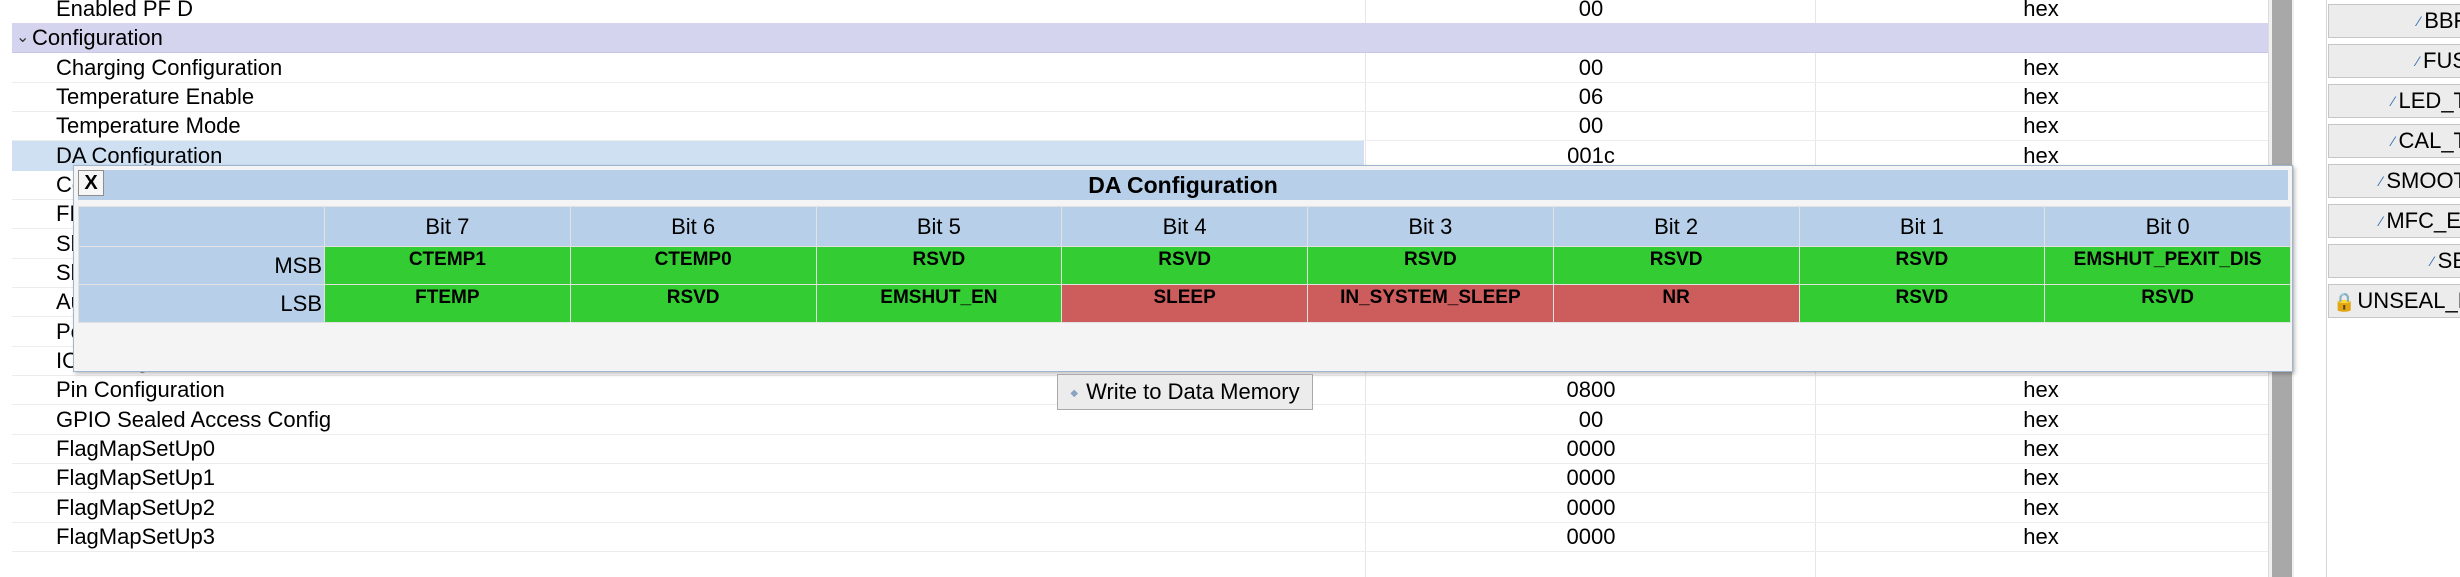 The height and width of the screenshot is (577, 2460). Describe the element at coordinates (1591, 390) in the screenshot. I see `row-value: 0800` at that location.